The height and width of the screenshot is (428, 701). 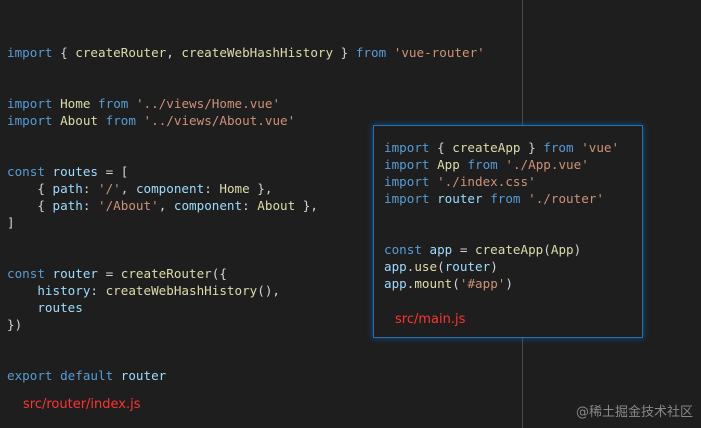 What do you see at coordinates (501, 198) in the screenshot?
I see `code-line: import router from './router'` at bounding box center [501, 198].